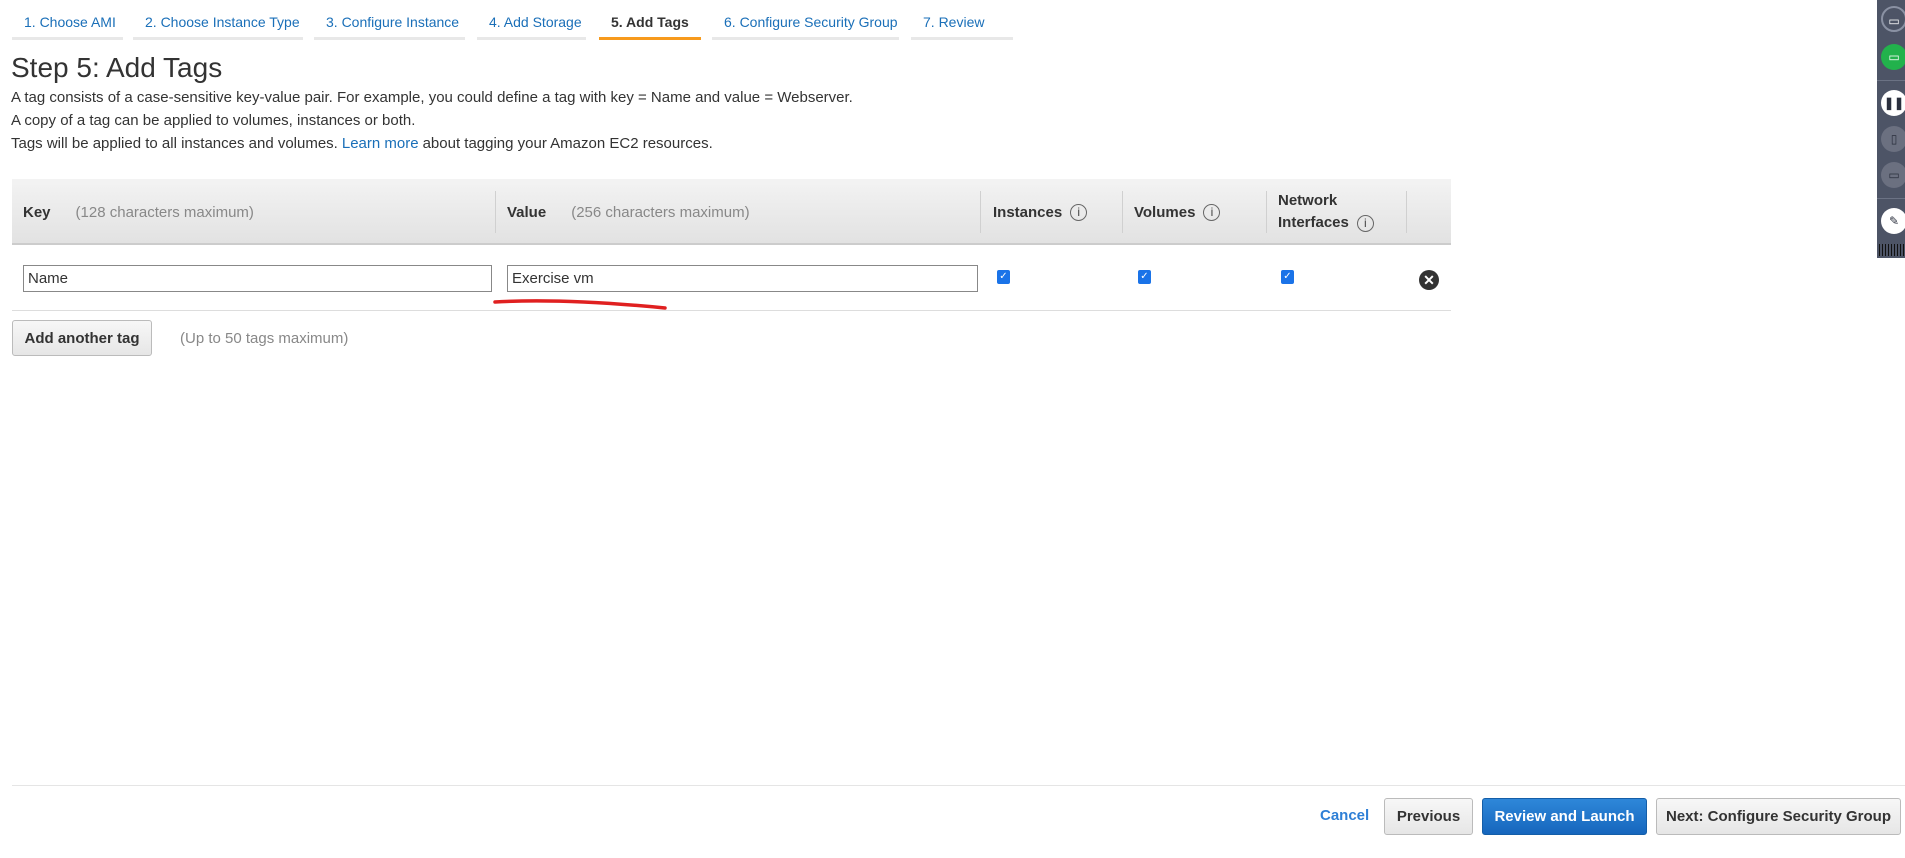  I want to click on tab-choose-ami: 1. Choose AMI, so click(67, 20).